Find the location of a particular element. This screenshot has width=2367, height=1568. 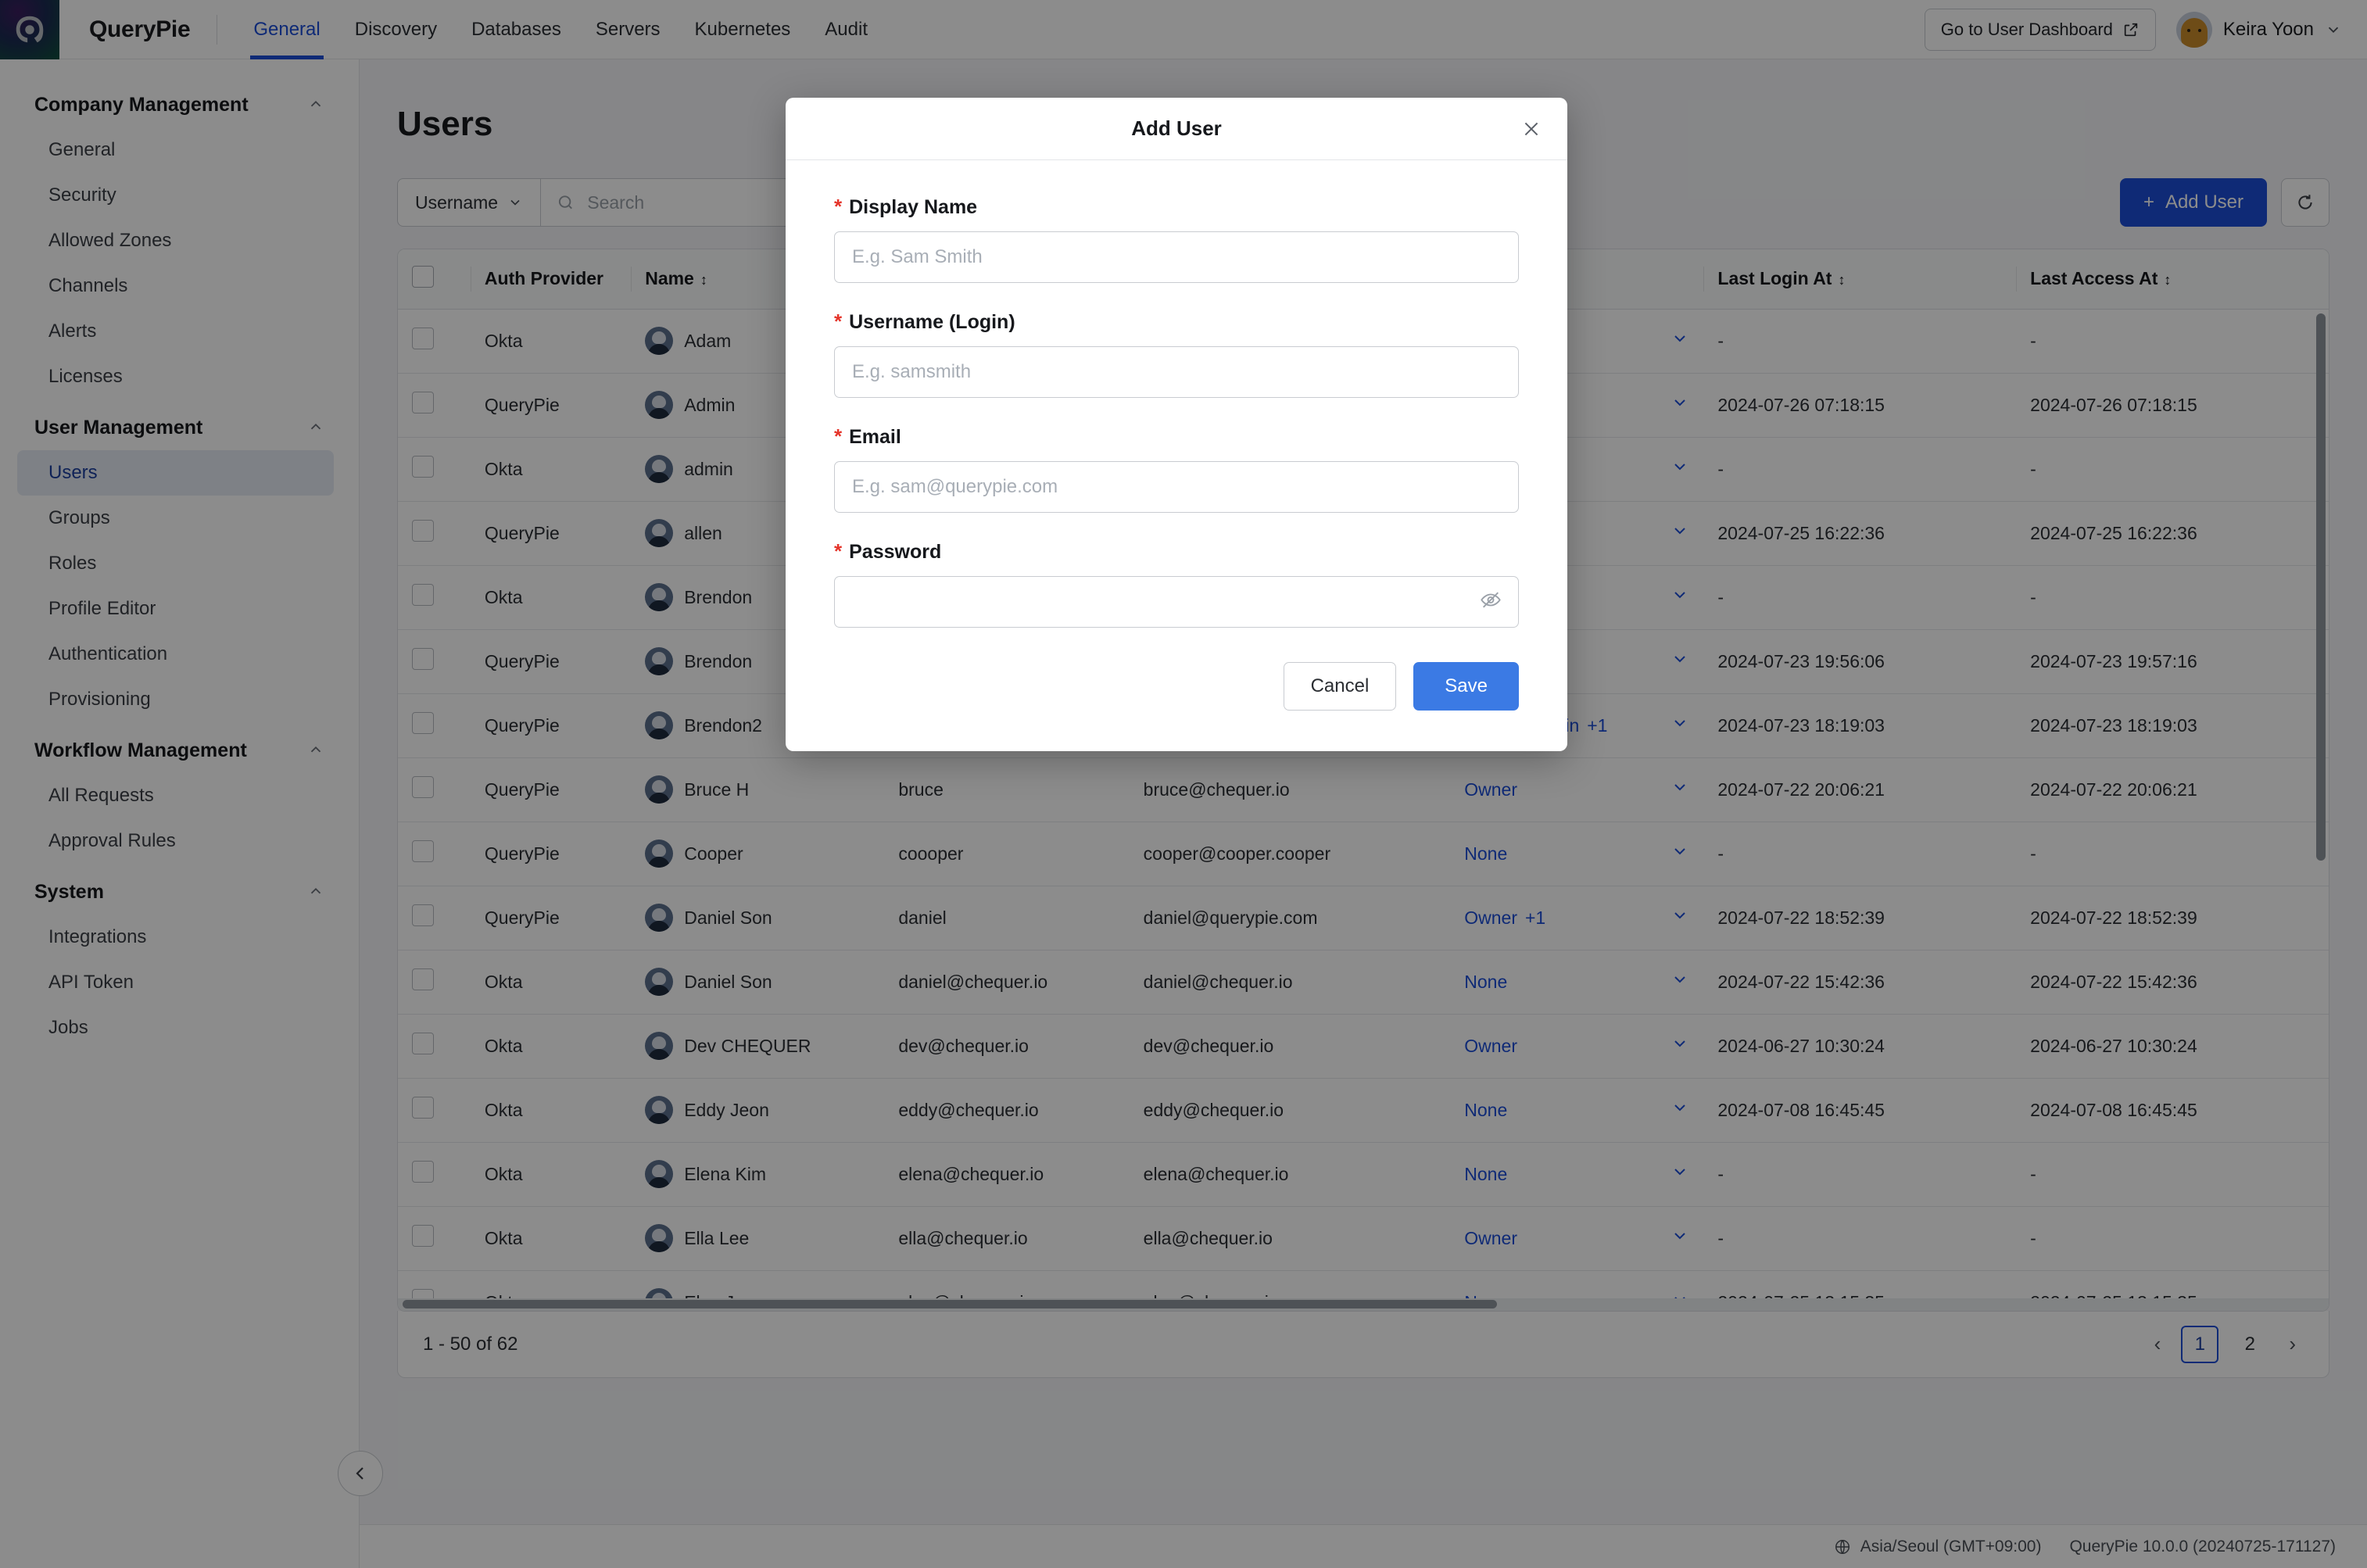

email-field is located at coordinates (1176, 487).